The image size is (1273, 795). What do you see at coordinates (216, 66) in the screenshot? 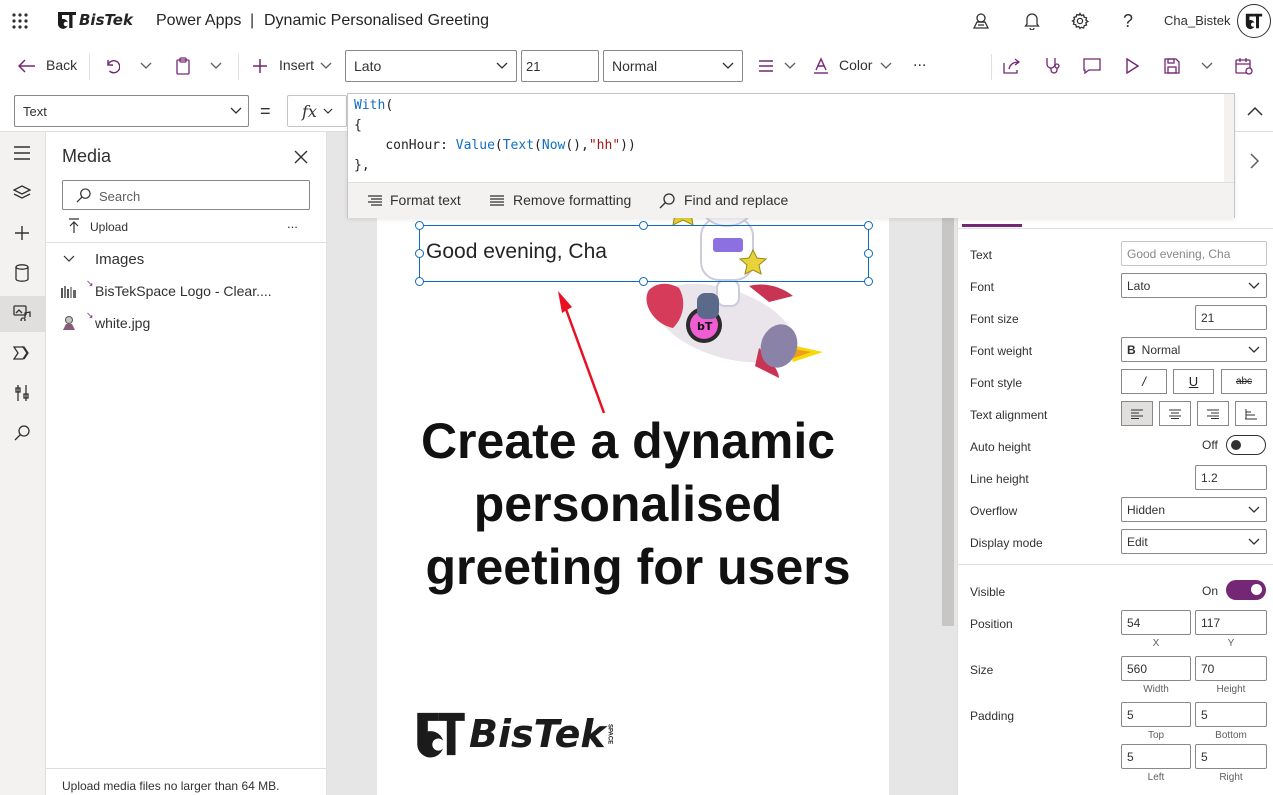
I see `paste-chevron-down-icon` at bounding box center [216, 66].